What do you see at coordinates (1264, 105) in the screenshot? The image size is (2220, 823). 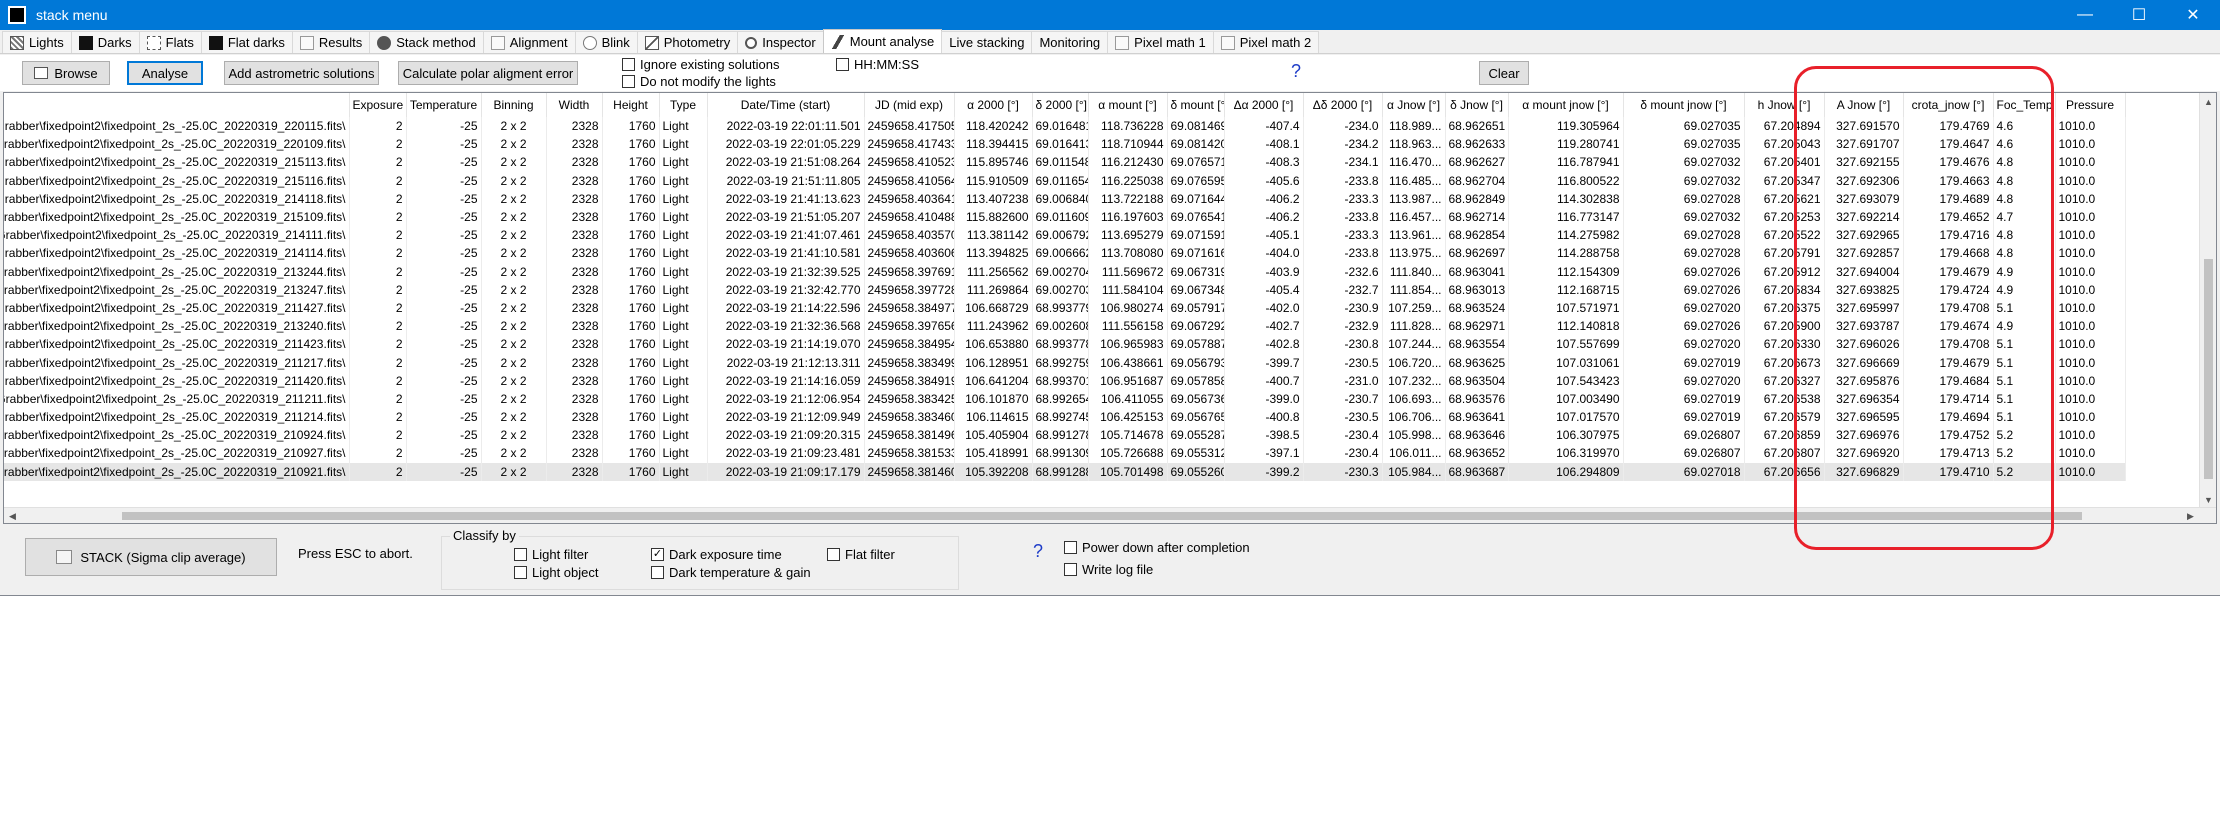 I see `column-header: Δα 2000 [°]` at bounding box center [1264, 105].